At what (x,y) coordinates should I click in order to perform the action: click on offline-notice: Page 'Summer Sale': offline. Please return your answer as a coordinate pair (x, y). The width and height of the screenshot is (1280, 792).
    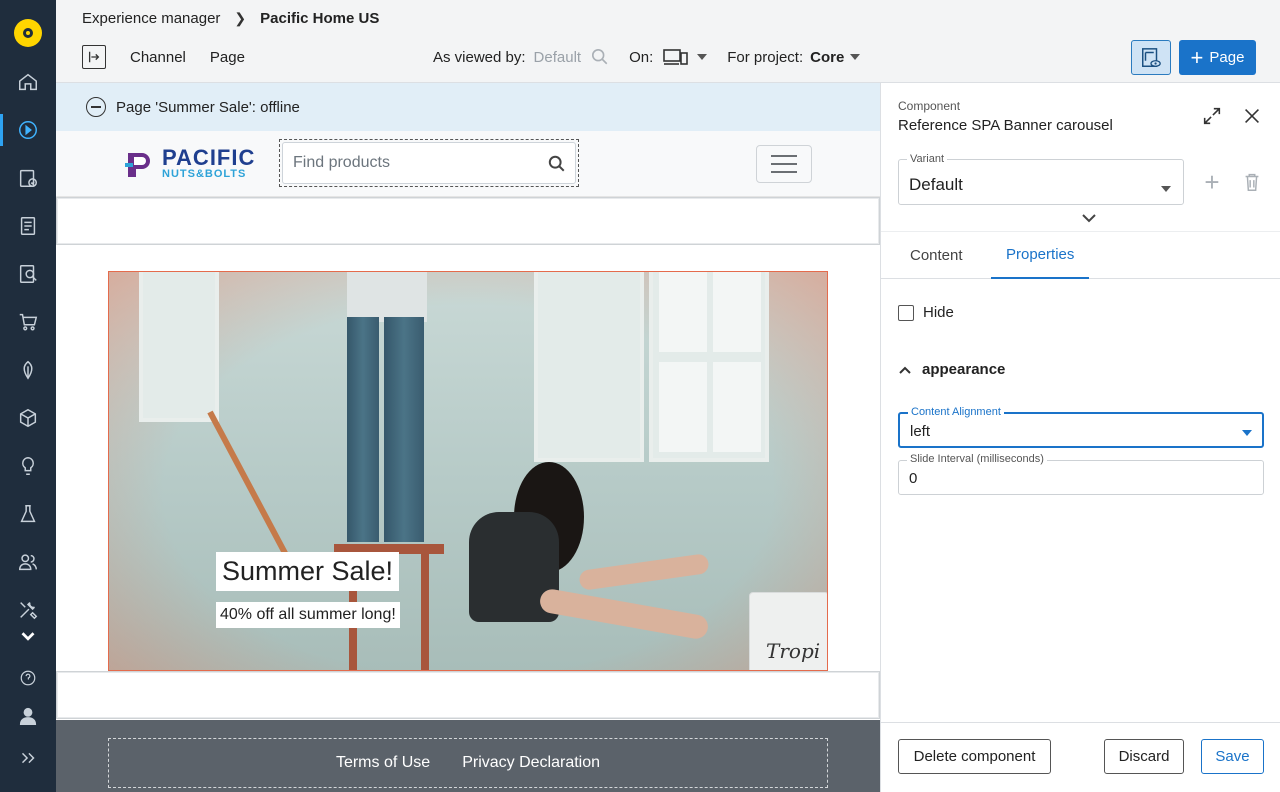
    Looking at the image, I should click on (468, 107).